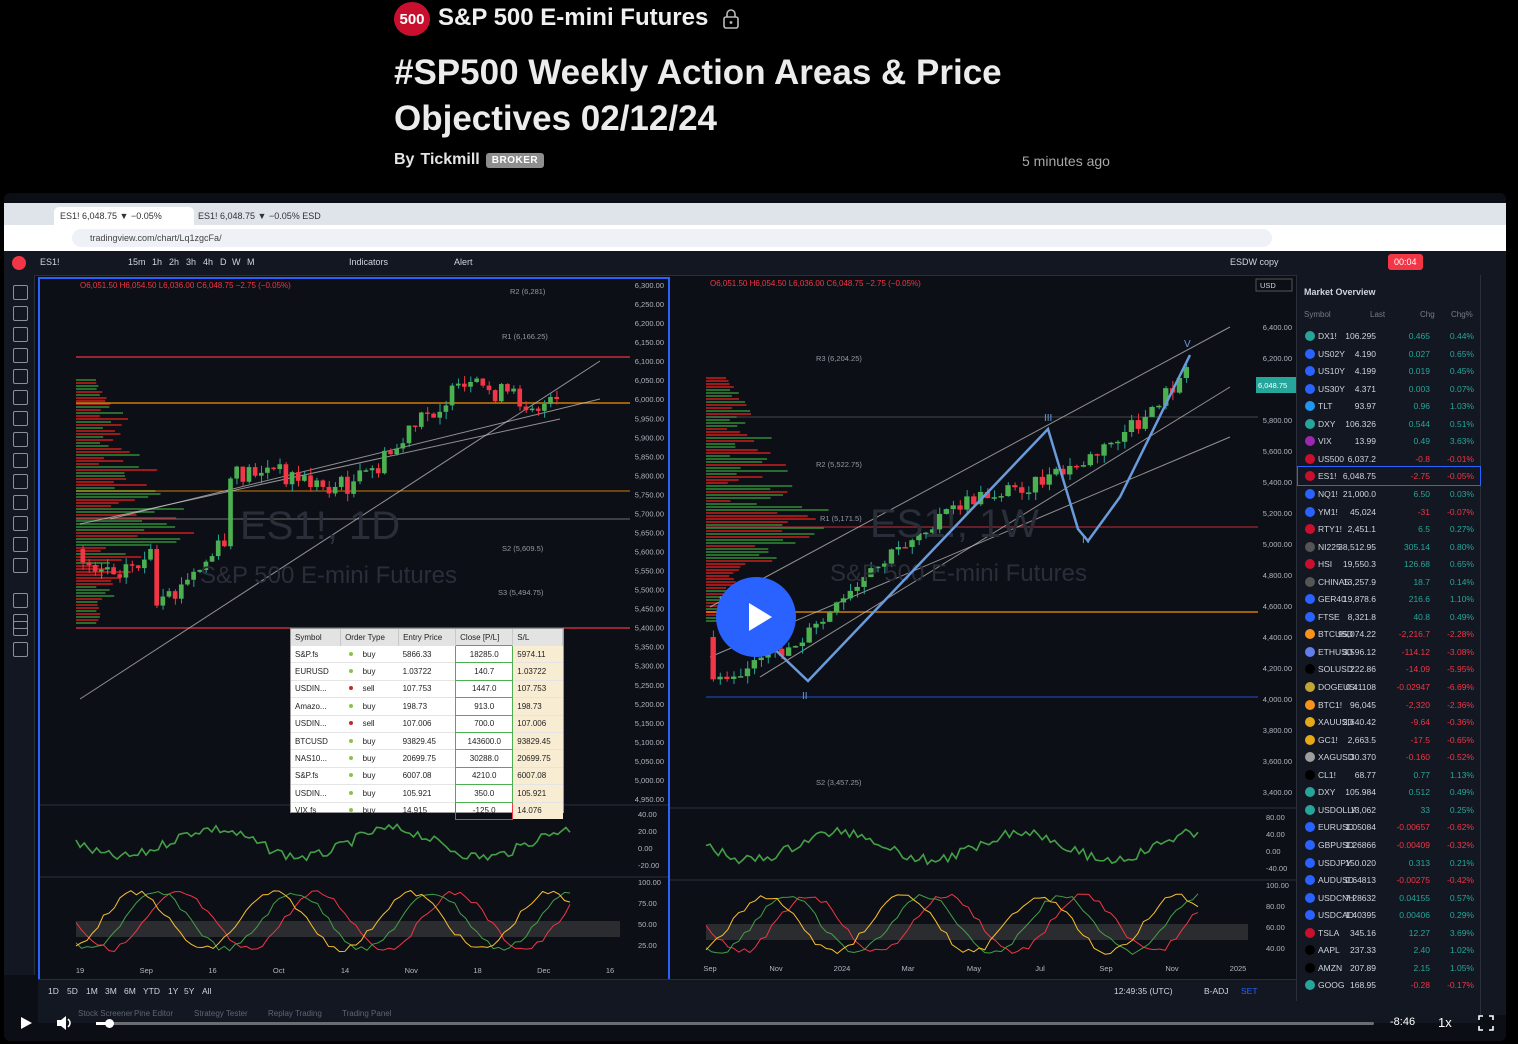  What do you see at coordinates (1462, 314) in the screenshot?
I see `col-chg-pct: Chg%` at bounding box center [1462, 314].